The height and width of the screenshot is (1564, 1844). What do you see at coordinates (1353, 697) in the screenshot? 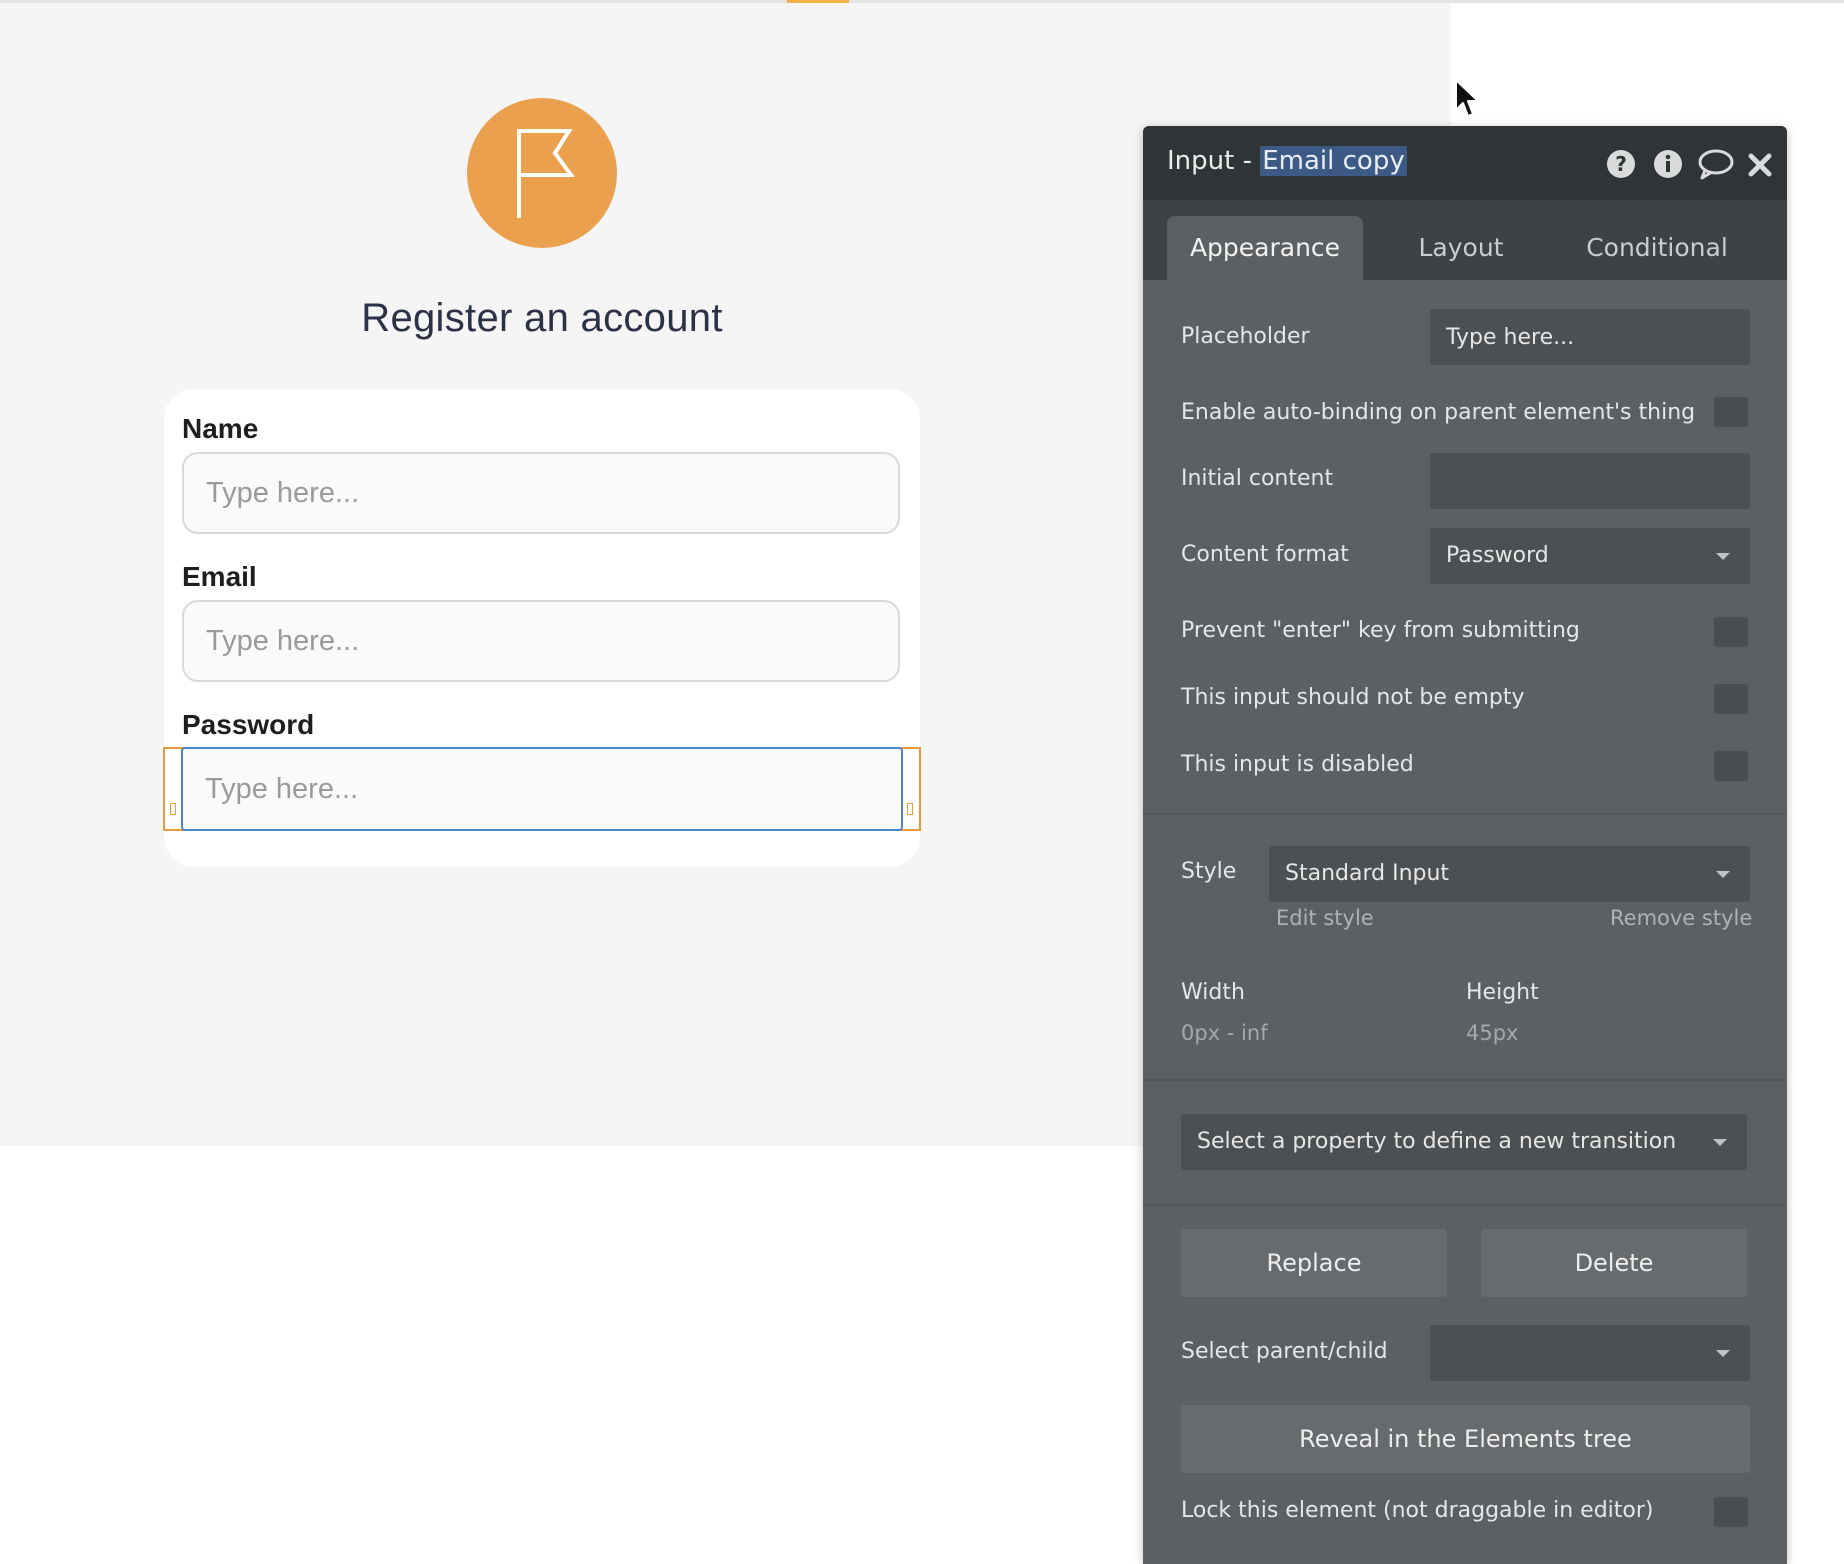
I see `not-empty-label: This input should not be empty` at bounding box center [1353, 697].